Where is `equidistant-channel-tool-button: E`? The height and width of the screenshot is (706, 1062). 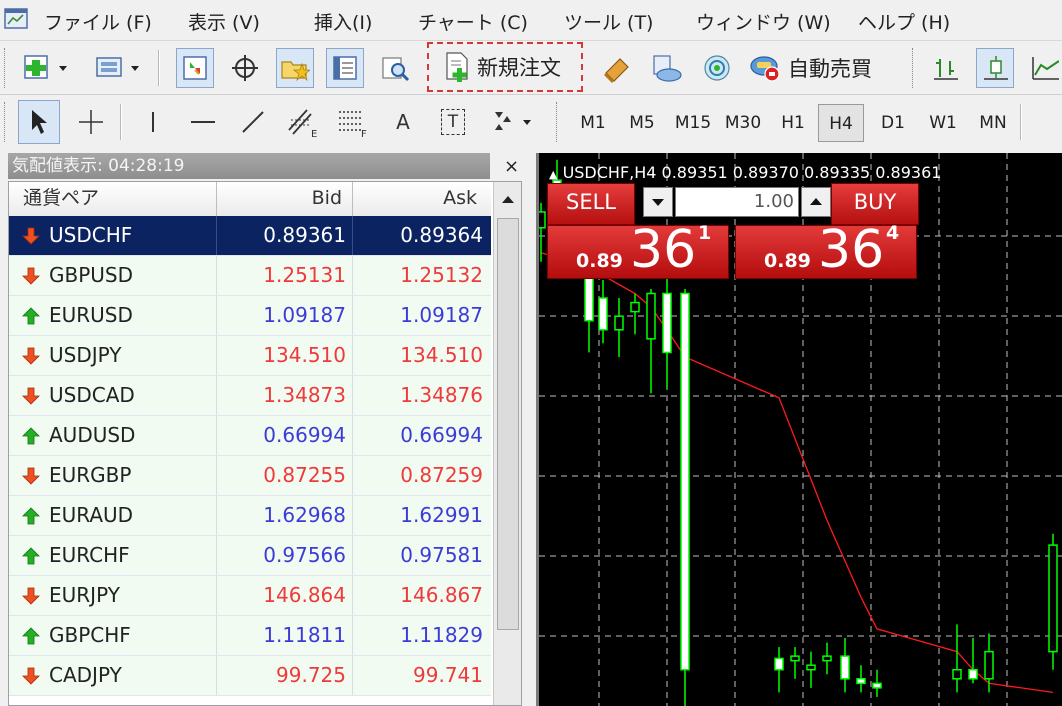 equidistant-channel-tool-button: E is located at coordinates (303, 122).